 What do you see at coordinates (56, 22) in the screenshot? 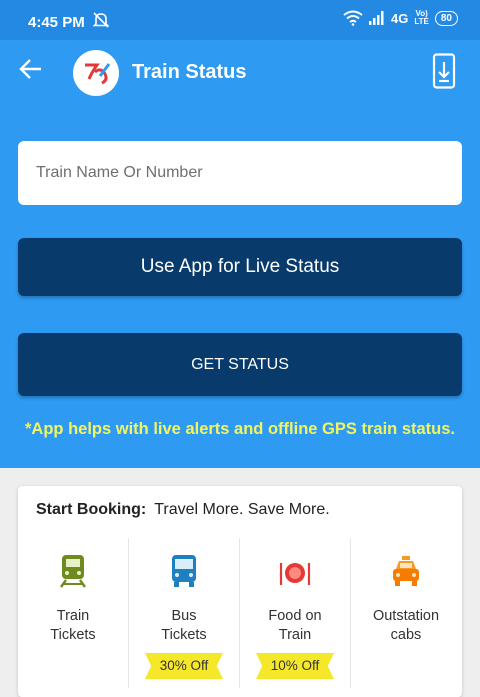
I see `status-time: 4:45 PM` at bounding box center [56, 22].